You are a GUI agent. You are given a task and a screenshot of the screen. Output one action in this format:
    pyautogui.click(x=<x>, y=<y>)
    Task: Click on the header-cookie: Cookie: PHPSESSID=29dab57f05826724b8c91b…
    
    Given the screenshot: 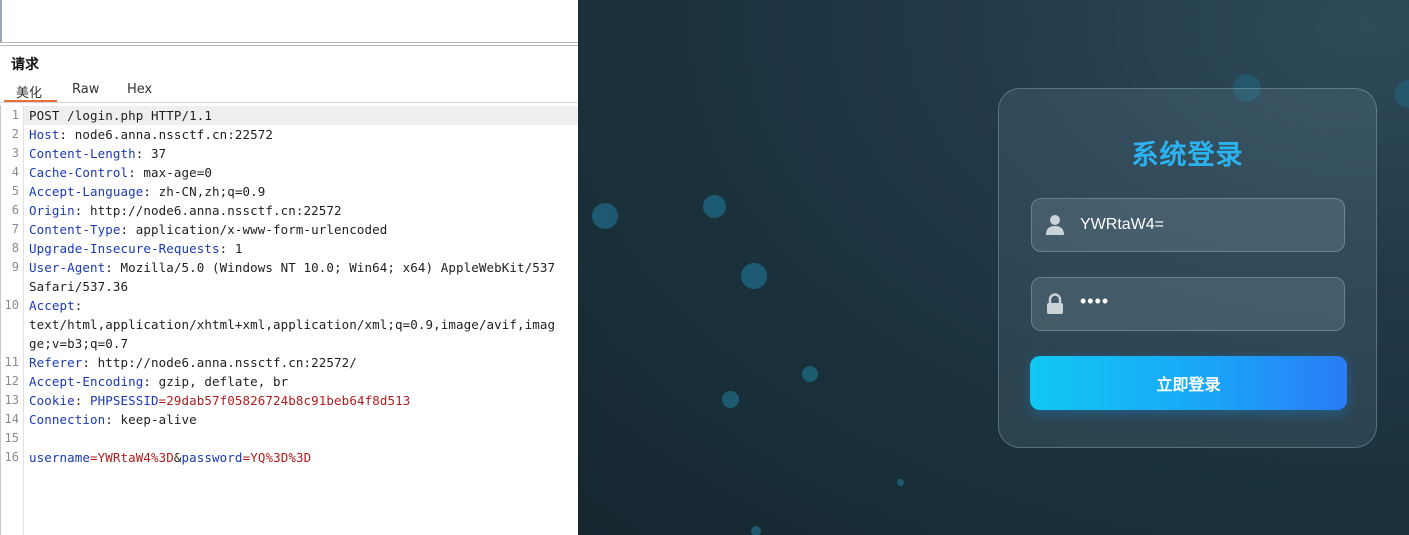 What is the action you would take?
    pyautogui.click(x=220, y=400)
    